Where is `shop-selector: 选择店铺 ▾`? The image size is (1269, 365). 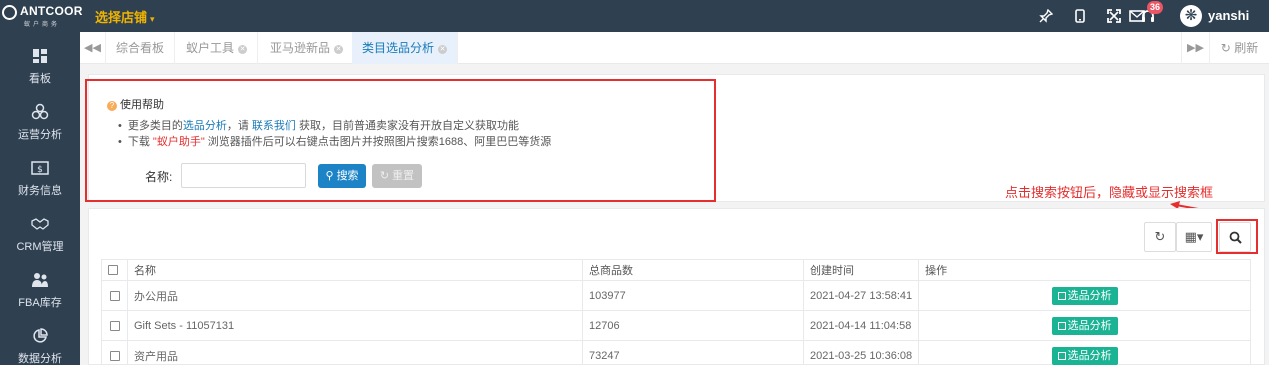 shop-selector: 选择店铺 ▾ is located at coordinates (125, 16).